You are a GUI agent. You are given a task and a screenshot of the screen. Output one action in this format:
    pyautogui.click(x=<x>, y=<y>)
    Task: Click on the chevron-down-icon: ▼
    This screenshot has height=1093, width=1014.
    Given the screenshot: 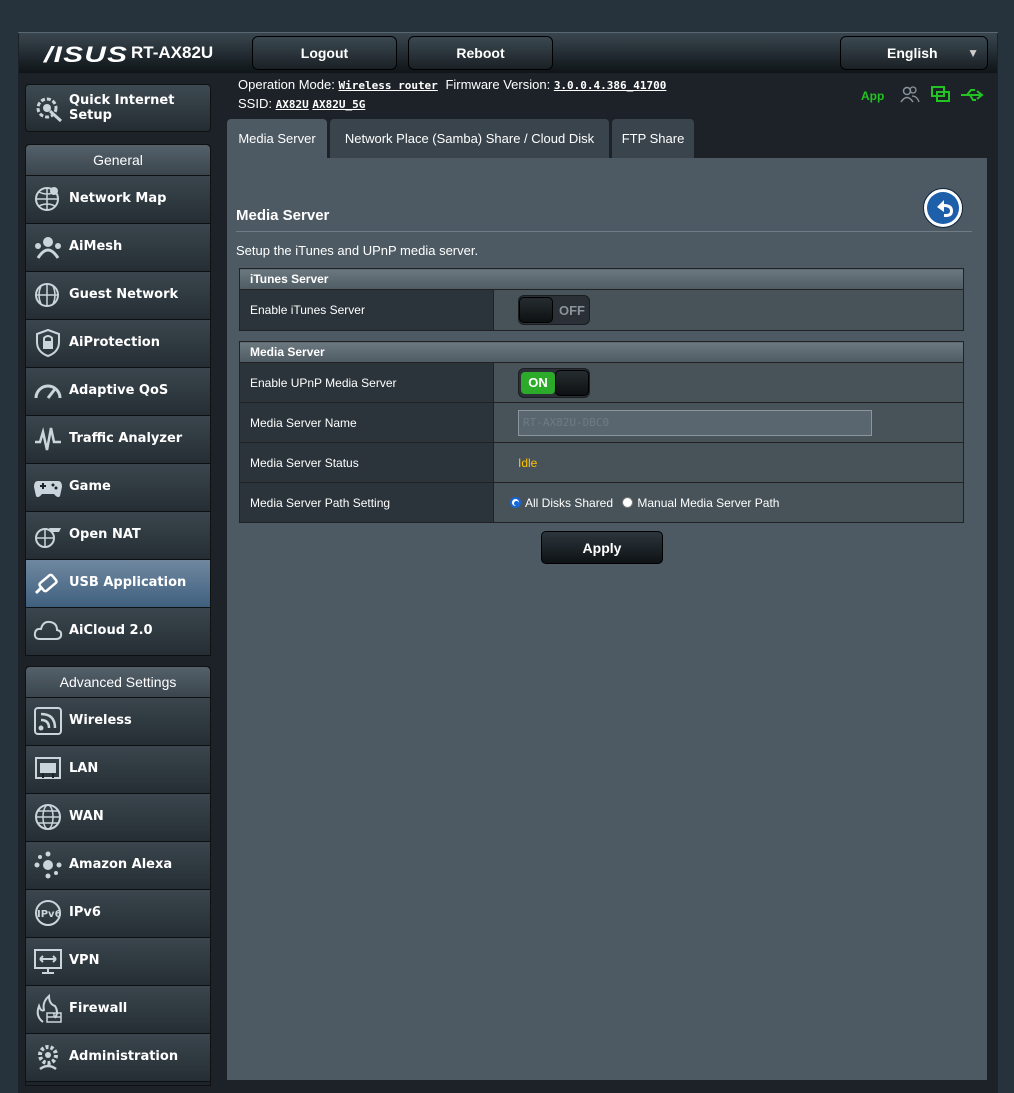 What is the action you would take?
    pyautogui.click(x=973, y=53)
    